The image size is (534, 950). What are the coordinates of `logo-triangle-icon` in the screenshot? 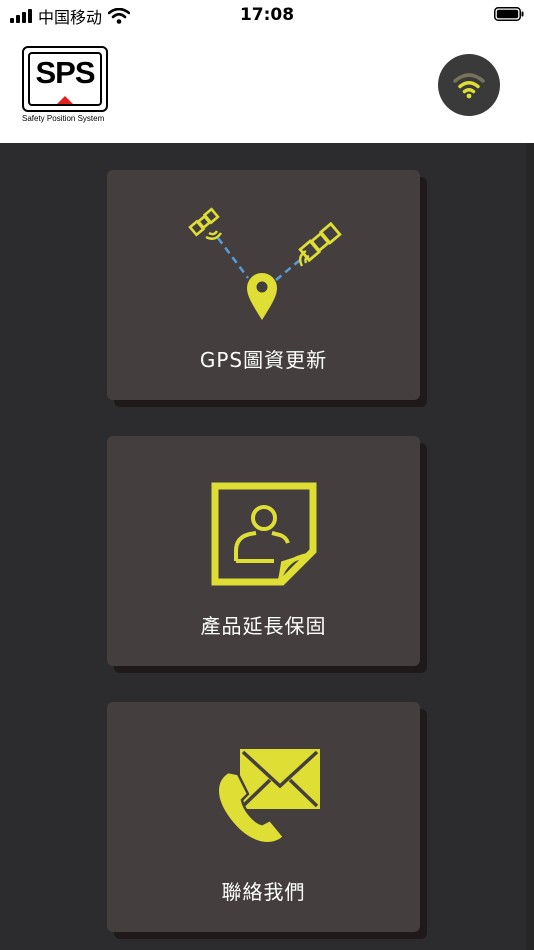 It's located at (65, 100).